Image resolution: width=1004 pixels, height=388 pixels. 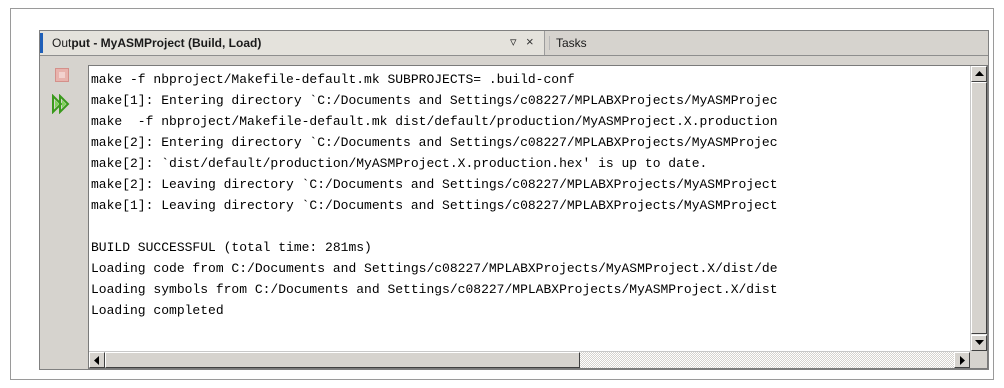 I want to click on stop-icon, so click(x=62, y=75).